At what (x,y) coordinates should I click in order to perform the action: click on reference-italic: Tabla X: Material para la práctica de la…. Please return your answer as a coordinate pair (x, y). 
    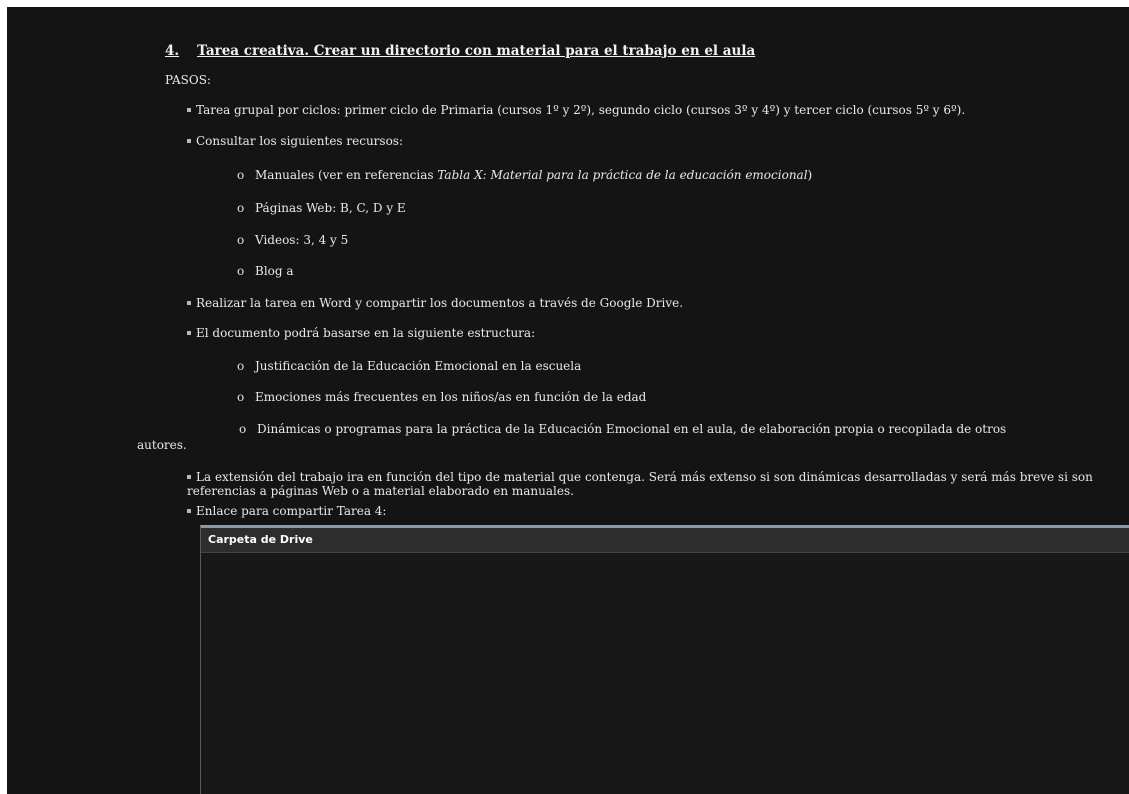
    Looking at the image, I should click on (622, 175).